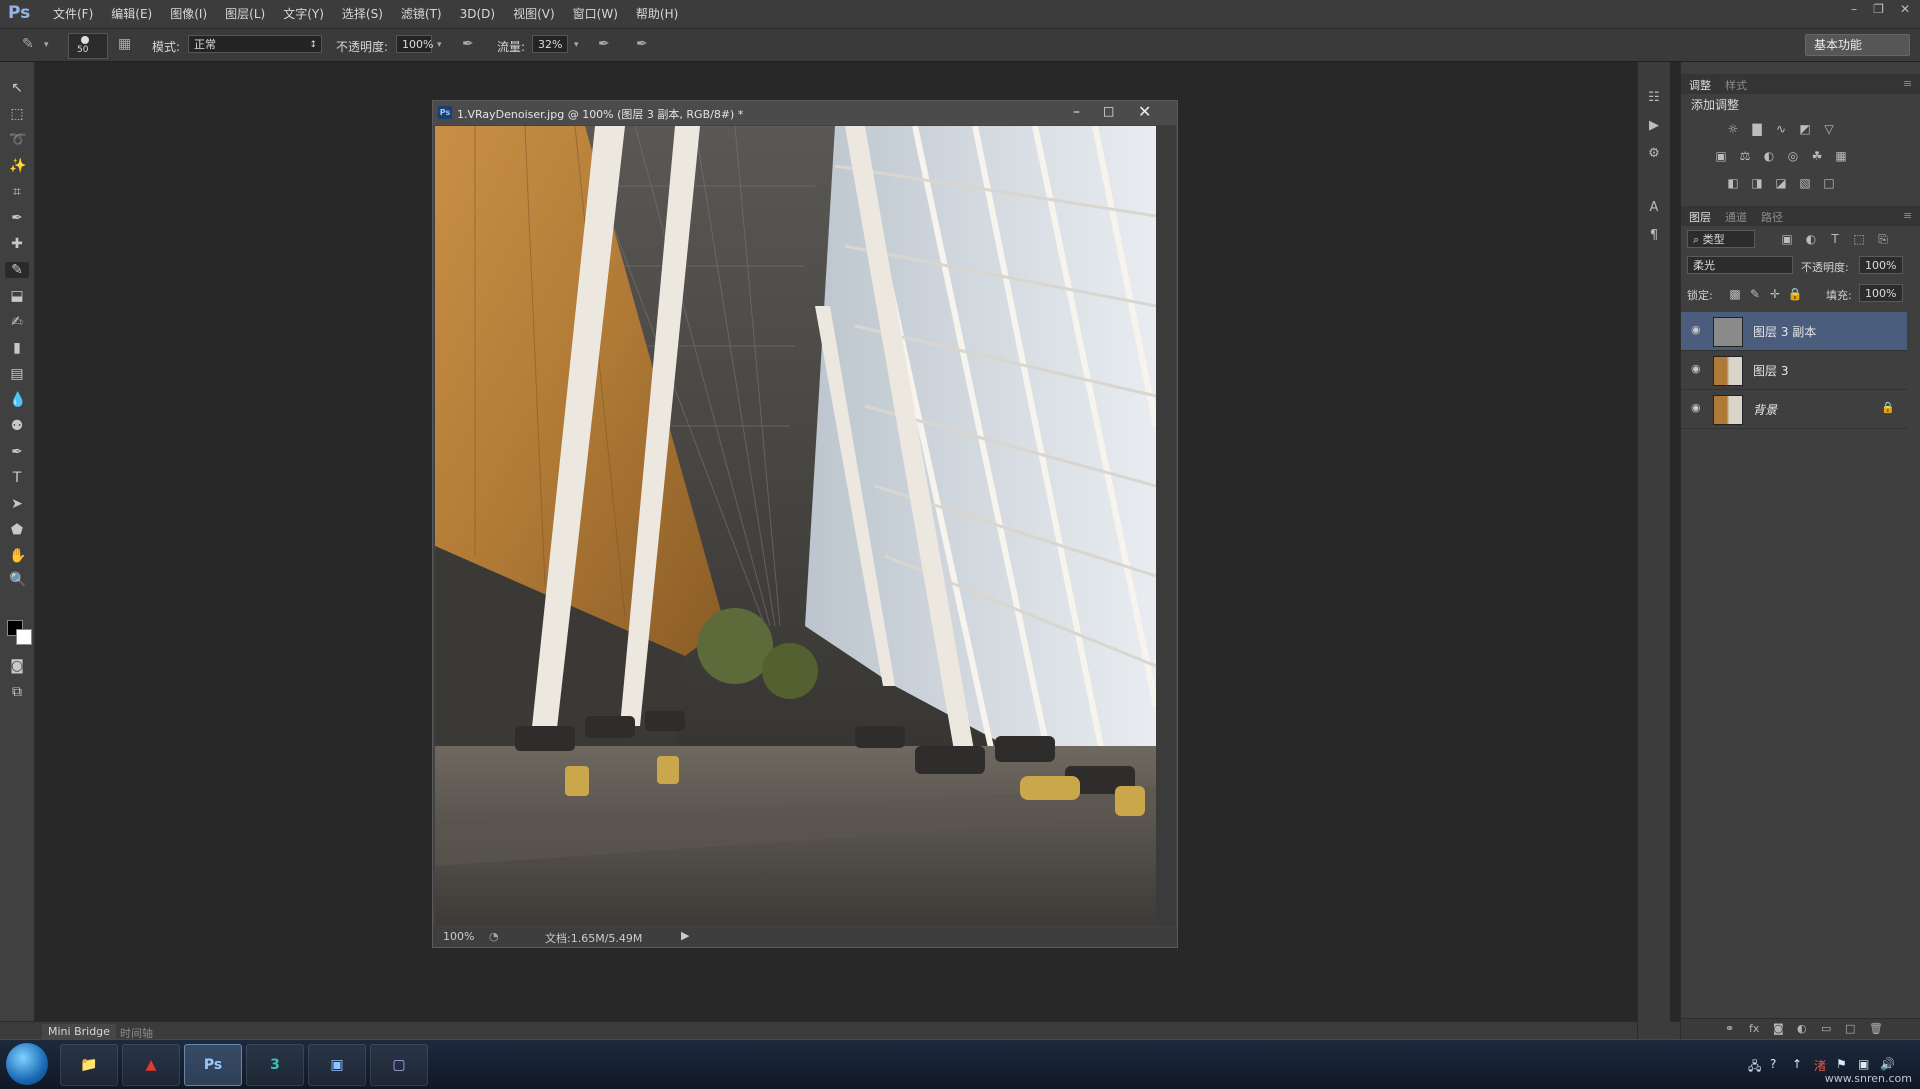 The image size is (1920, 1089). What do you see at coordinates (1721, 156) in the screenshot?
I see `hue-saturation-icon: ▣` at bounding box center [1721, 156].